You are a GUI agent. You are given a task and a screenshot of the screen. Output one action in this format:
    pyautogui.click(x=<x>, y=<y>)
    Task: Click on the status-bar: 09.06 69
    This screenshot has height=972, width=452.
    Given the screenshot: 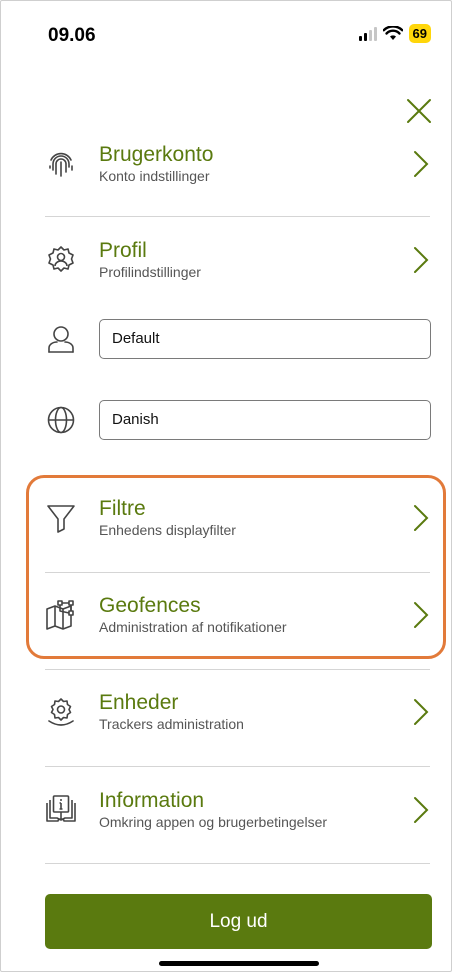 What is the action you would take?
    pyautogui.click(x=226, y=36)
    